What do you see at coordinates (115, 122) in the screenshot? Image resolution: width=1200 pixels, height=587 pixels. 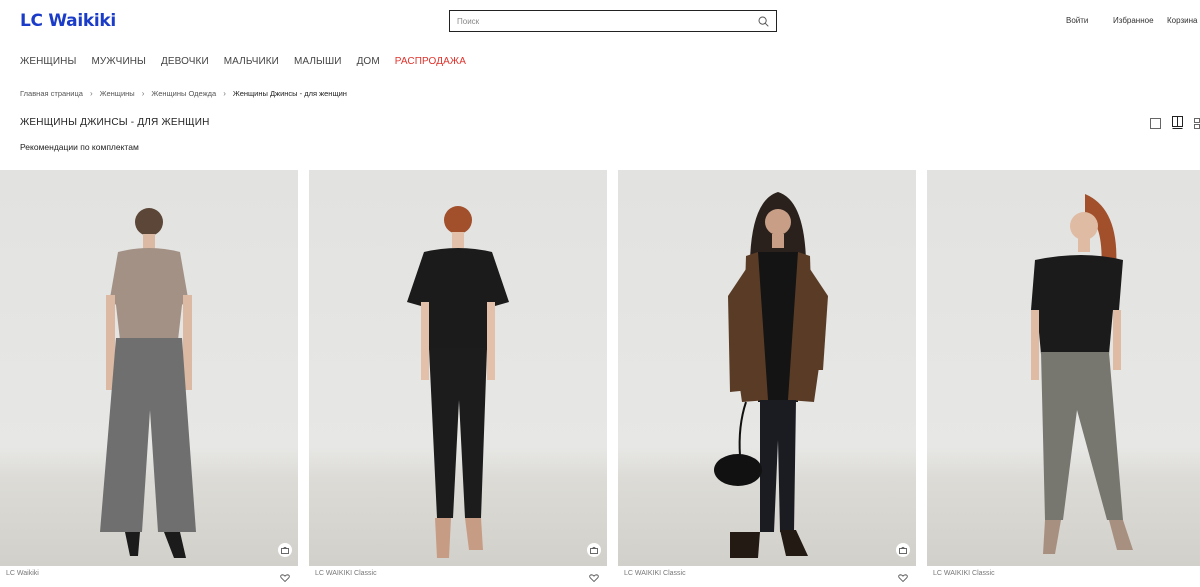 I see `page-title: ЖЕНЩИНЫ ДЖИНСЫ - ДЛЯ ЖЕНЩИН` at bounding box center [115, 122].